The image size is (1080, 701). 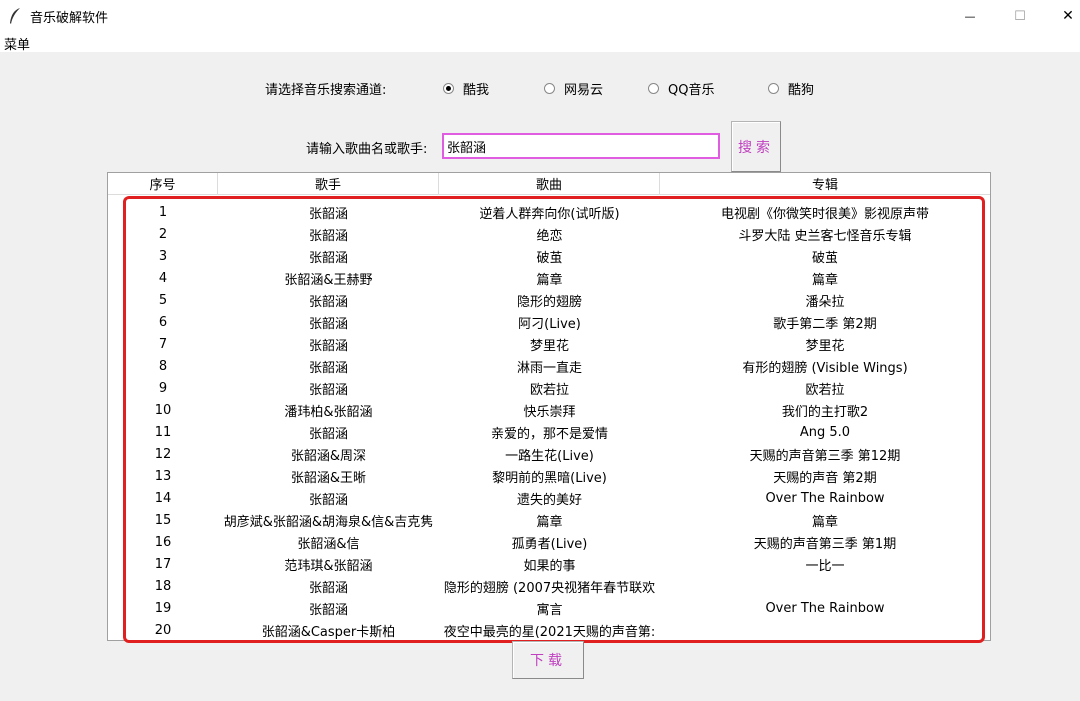 What do you see at coordinates (548, 660) in the screenshot?
I see `download-button: 下载` at bounding box center [548, 660].